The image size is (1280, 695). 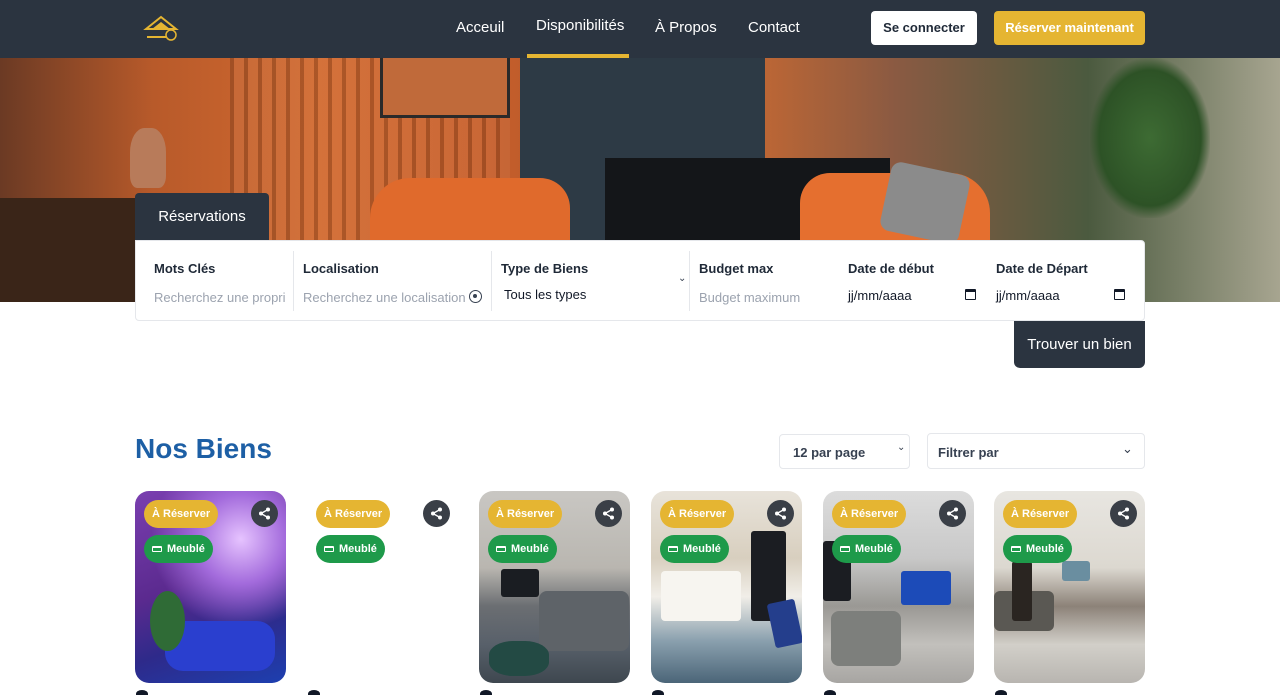 What do you see at coordinates (70, 250) in the screenshot?
I see `hero-side-table` at bounding box center [70, 250].